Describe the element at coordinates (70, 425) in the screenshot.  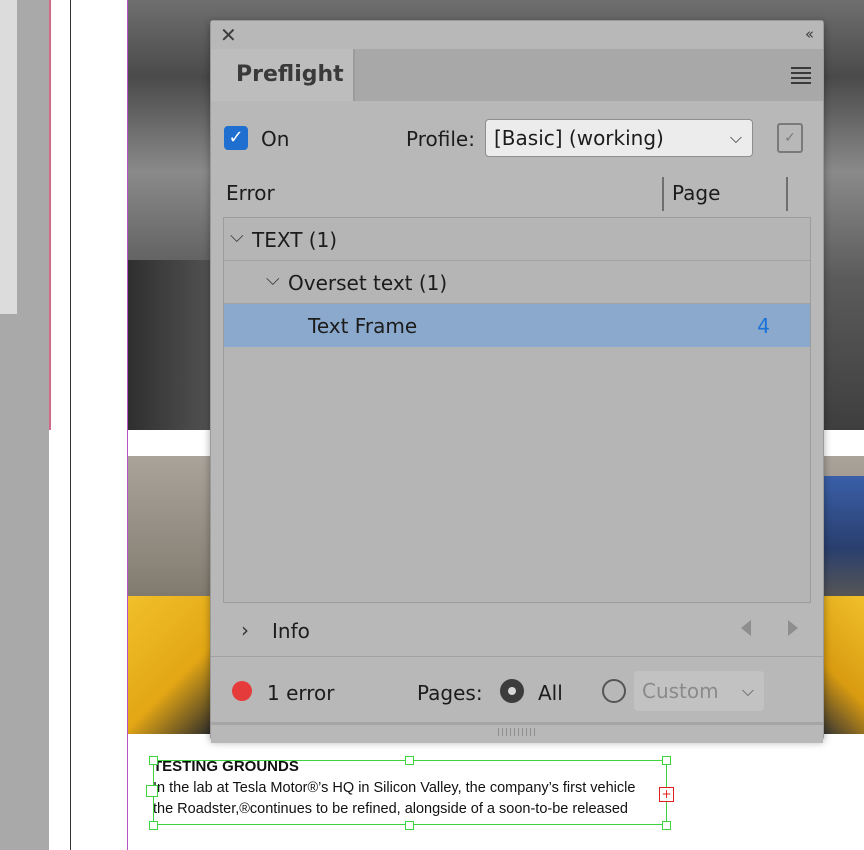
I see `page-edge-guide` at that location.